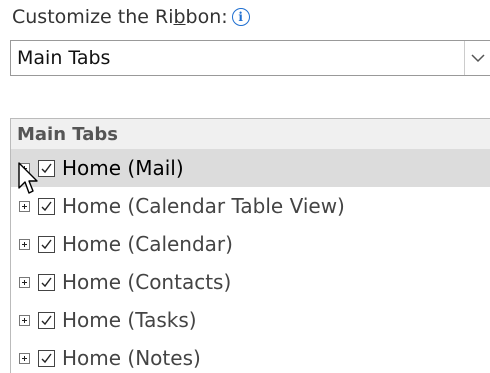  Describe the element at coordinates (93, 17) in the screenshot. I see `heading-text-pre: Customize the Ri` at that location.